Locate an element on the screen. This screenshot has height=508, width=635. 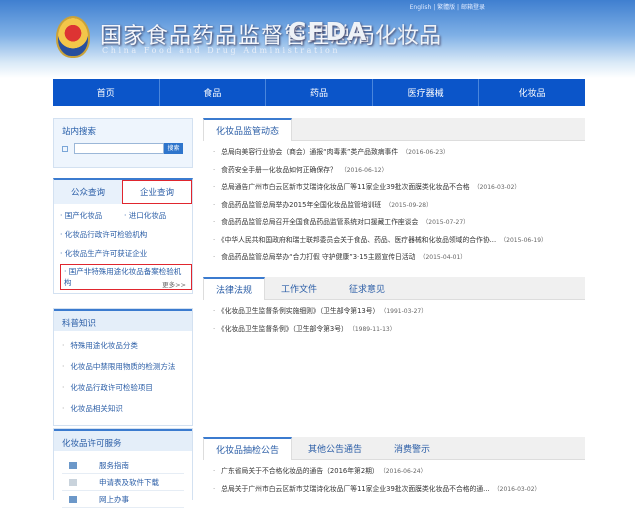
tab-comments: 征求意见 is located at coordinates (367, 288).